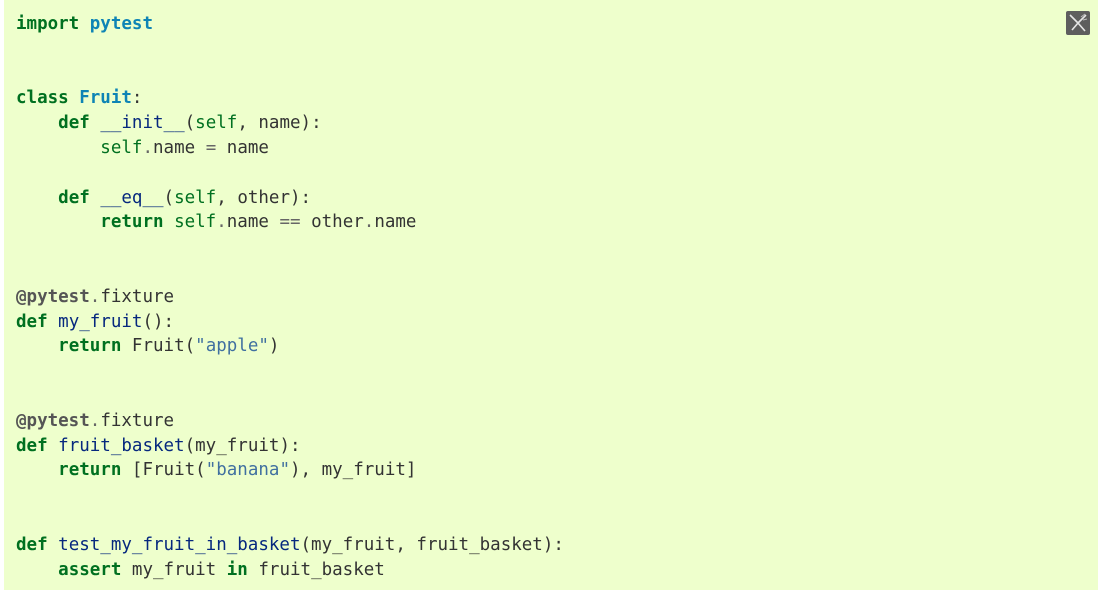 The image size is (1098, 590). What do you see at coordinates (411, 470) in the screenshot?
I see `code-token: ]` at bounding box center [411, 470].